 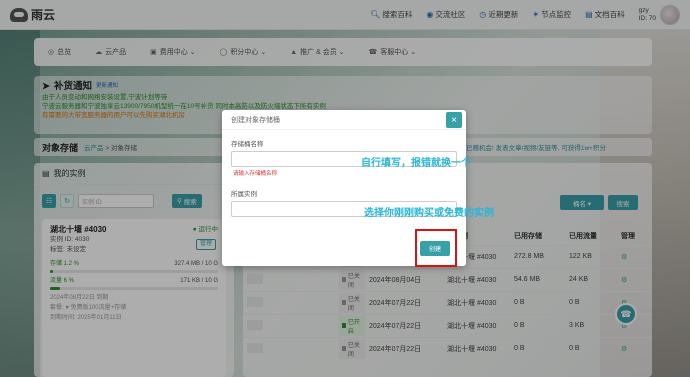 I want to click on close-icon: ×, so click(x=454, y=120).